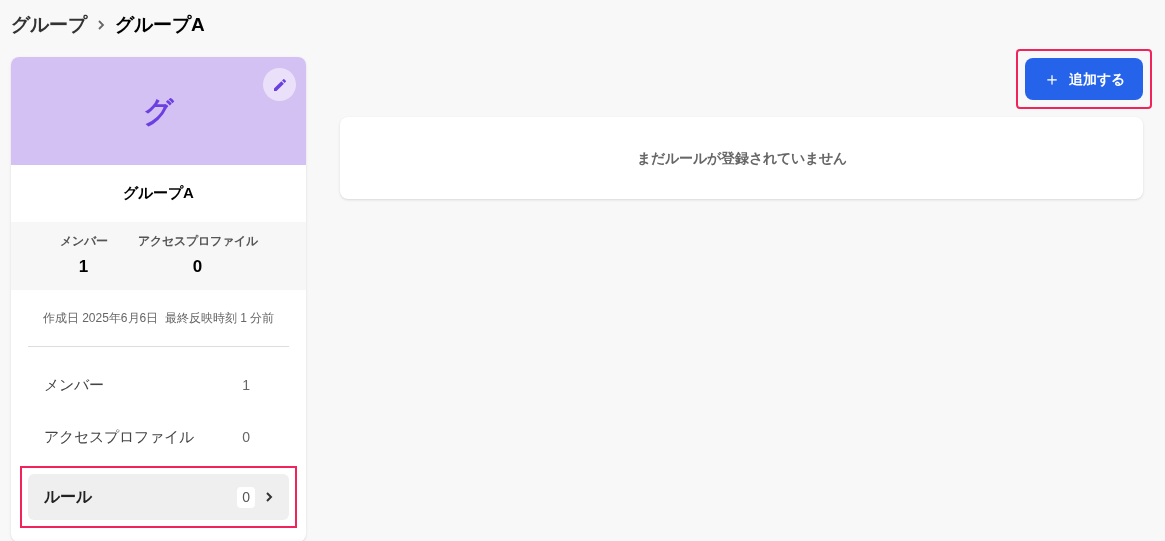 This screenshot has height=541, width=1165. What do you see at coordinates (246, 385) in the screenshot?
I see `count-text: 1` at bounding box center [246, 385].